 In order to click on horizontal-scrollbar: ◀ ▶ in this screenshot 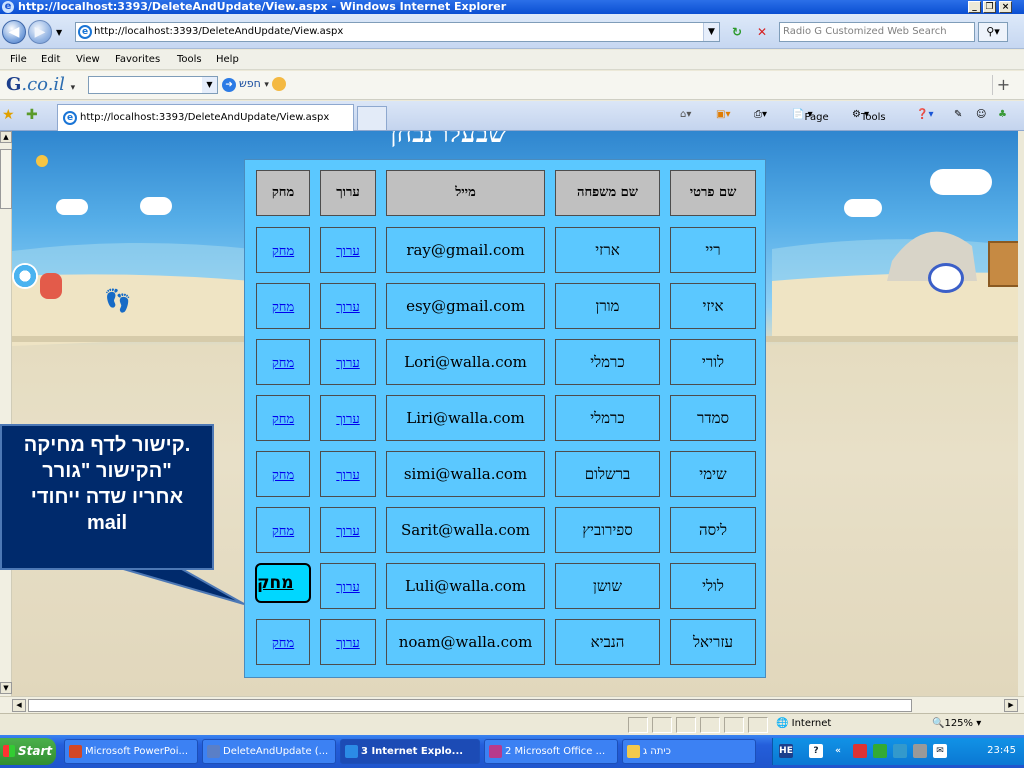, I will do `click(512, 704)`.